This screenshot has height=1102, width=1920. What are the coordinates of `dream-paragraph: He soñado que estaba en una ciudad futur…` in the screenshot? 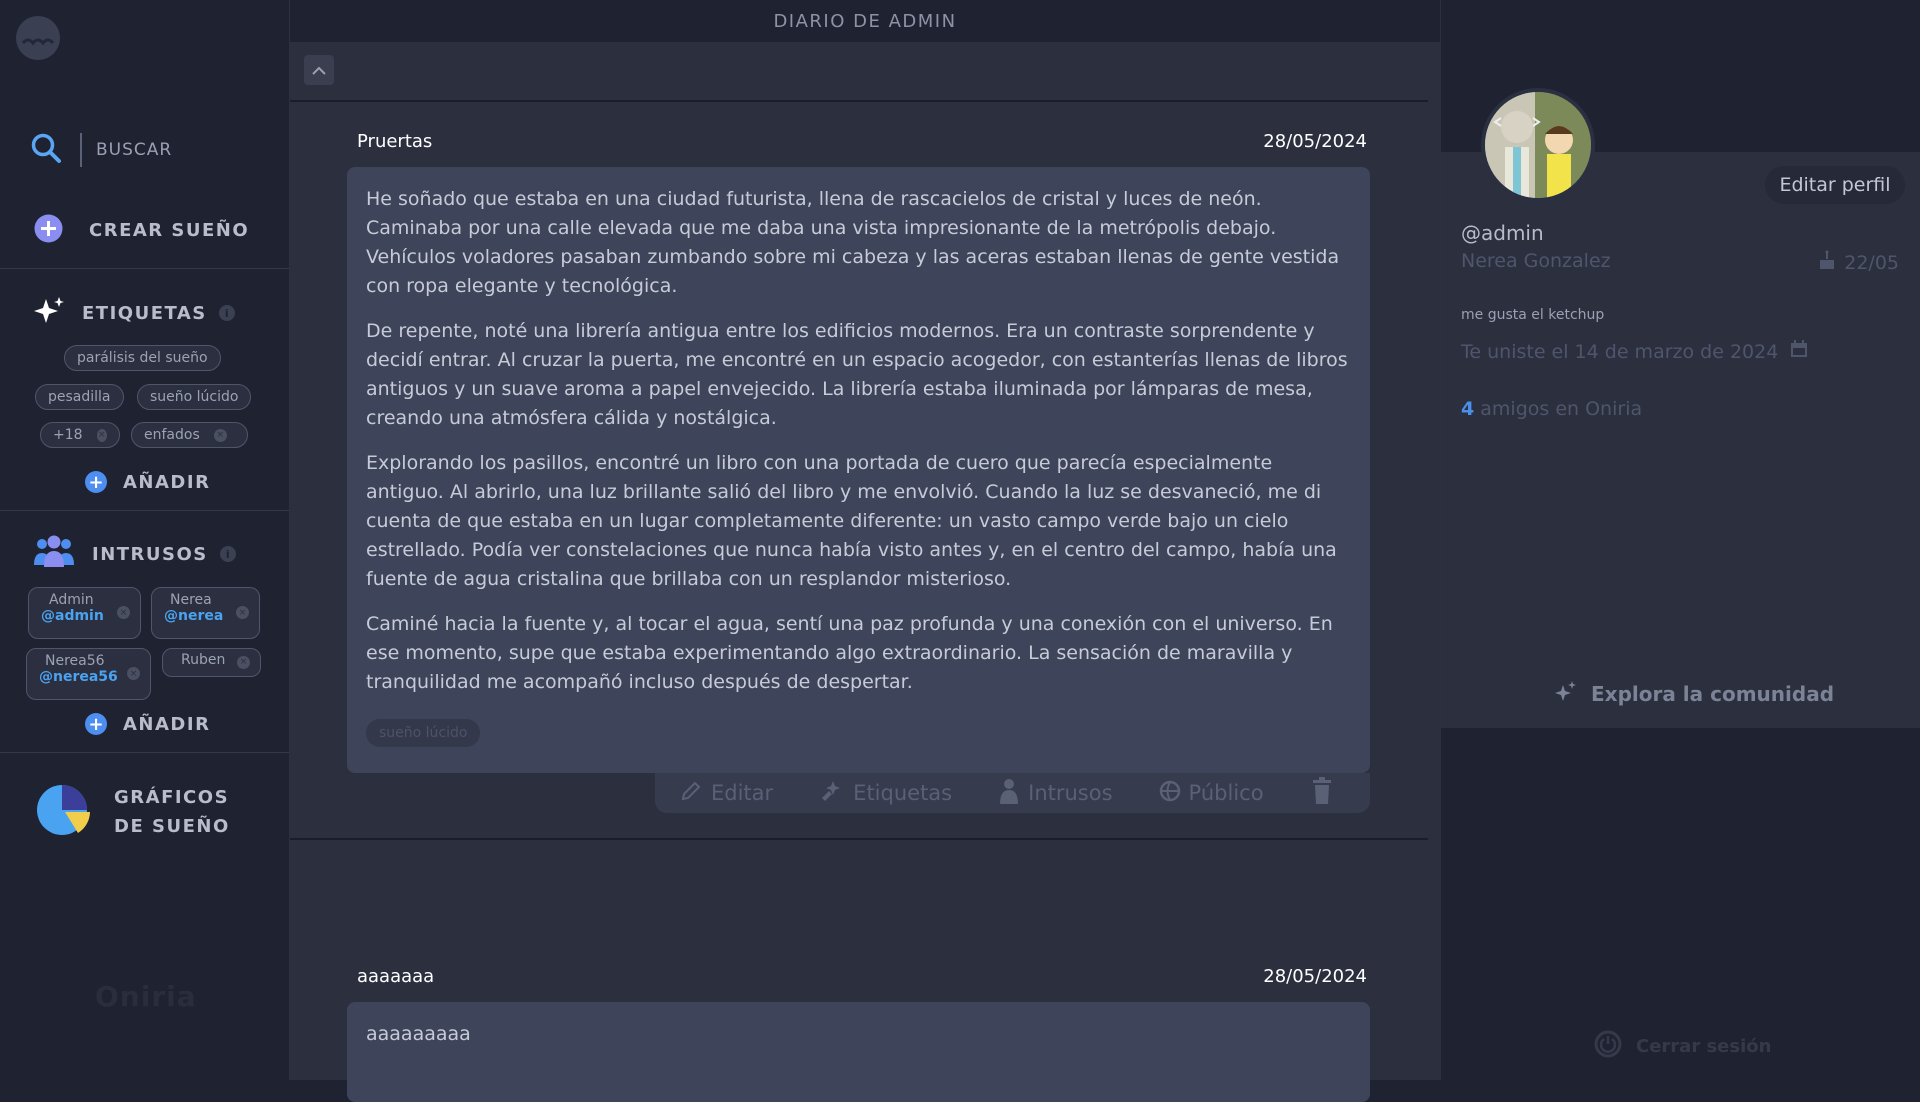 It's located at (853, 242).